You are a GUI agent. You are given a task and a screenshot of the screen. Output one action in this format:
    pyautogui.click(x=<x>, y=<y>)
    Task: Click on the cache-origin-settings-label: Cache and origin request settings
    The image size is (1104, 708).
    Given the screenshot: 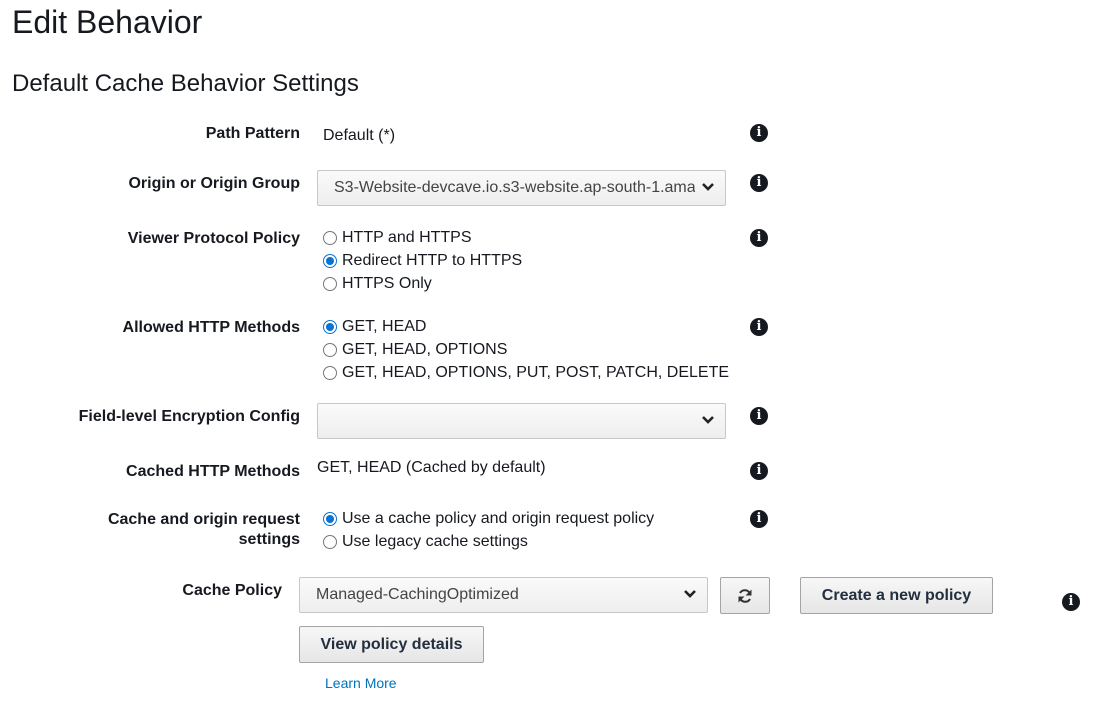 What is the action you would take?
    pyautogui.click(x=203, y=529)
    